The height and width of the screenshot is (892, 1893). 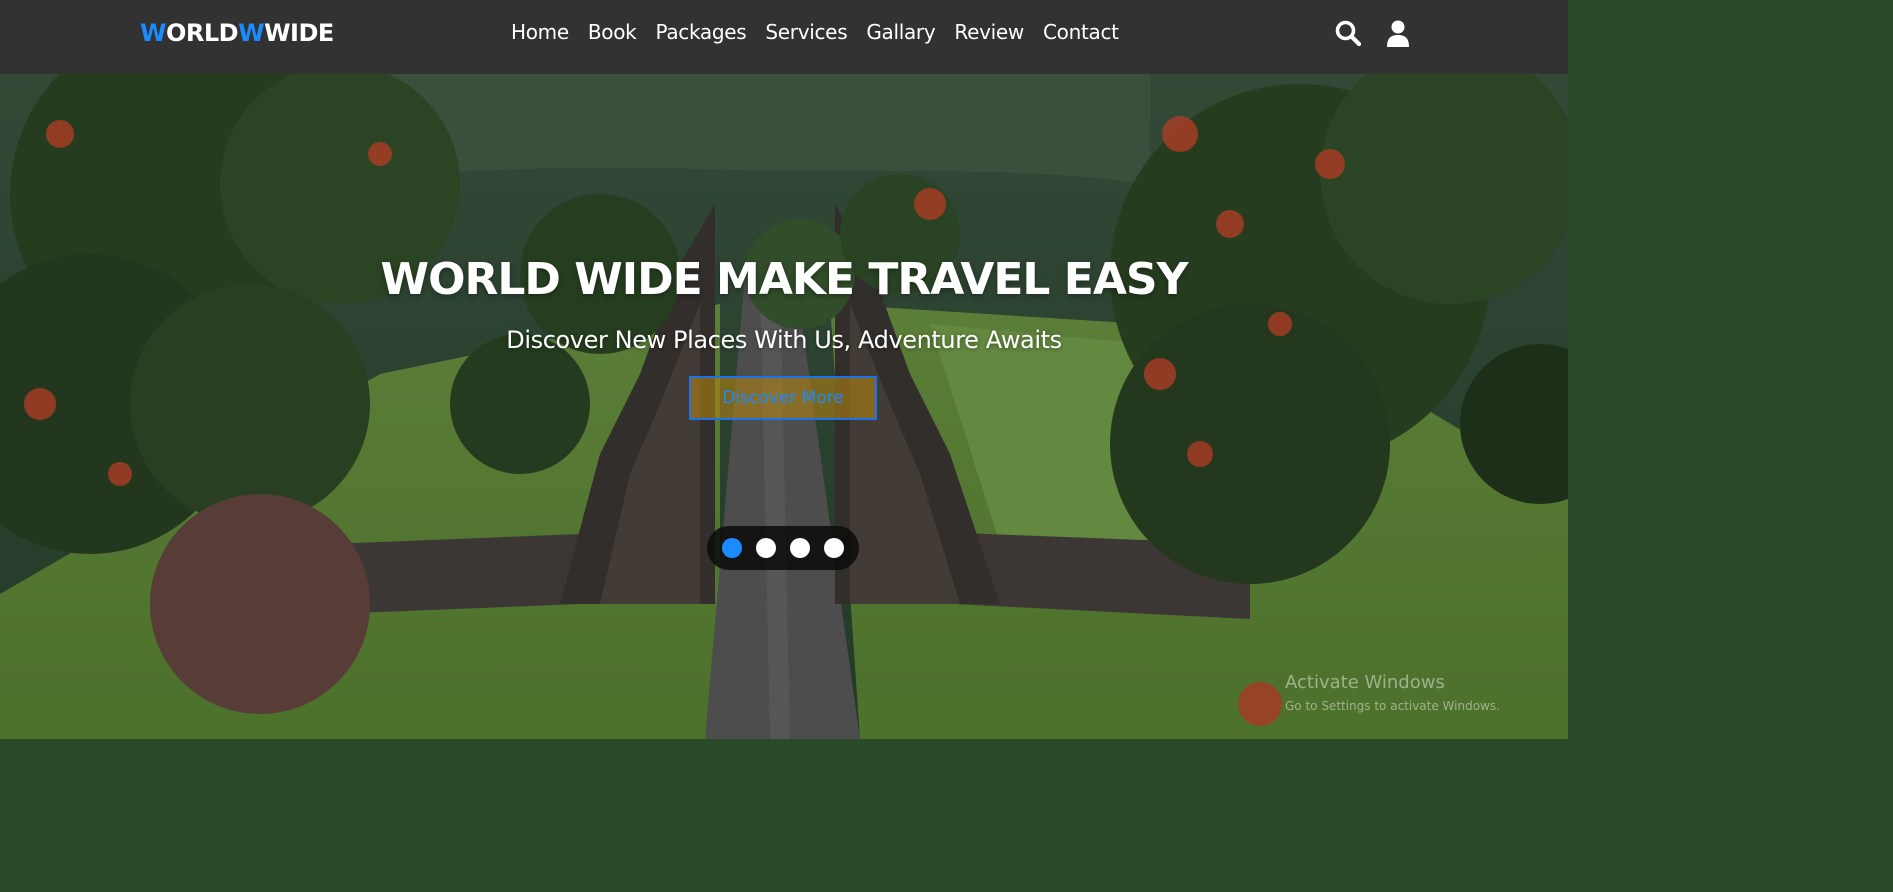 What do you see at coordinates (784, 279) in the screenshot?
I see `hero-title: WORLD WIDE MAKE TRAVEL EASY` at bounding box center [784, 279].